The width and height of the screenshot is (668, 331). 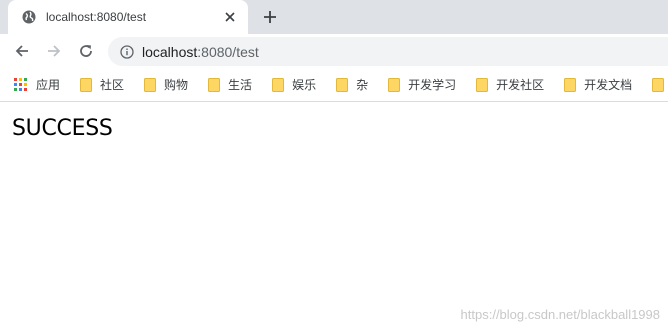 I want to click on bookmark-label: 娱乐, so click(x=304, y=85).